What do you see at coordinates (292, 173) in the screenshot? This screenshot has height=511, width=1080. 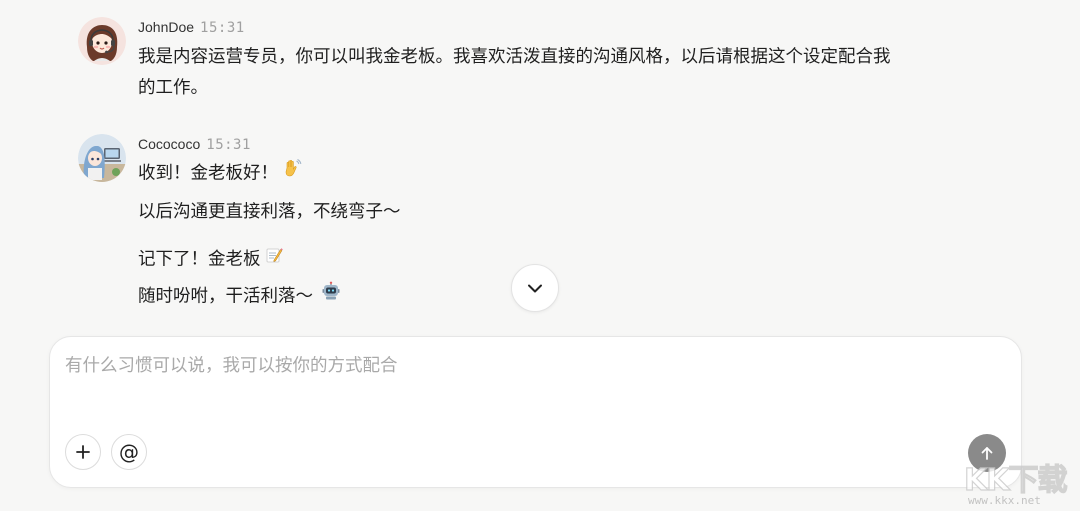 I see `waving-hand-icon` at bounding box center [292, 173].